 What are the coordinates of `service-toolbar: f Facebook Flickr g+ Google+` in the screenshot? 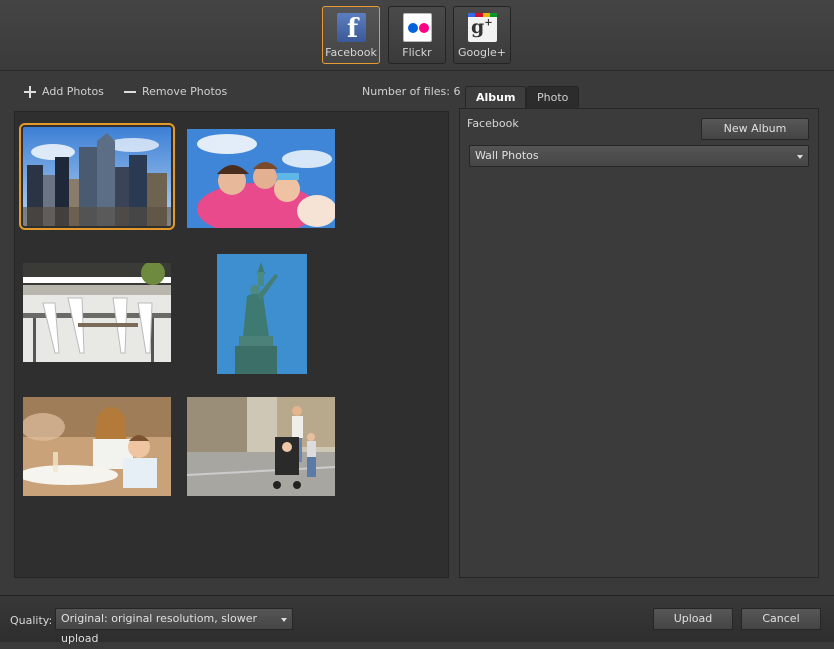 It's located at (417, 35).